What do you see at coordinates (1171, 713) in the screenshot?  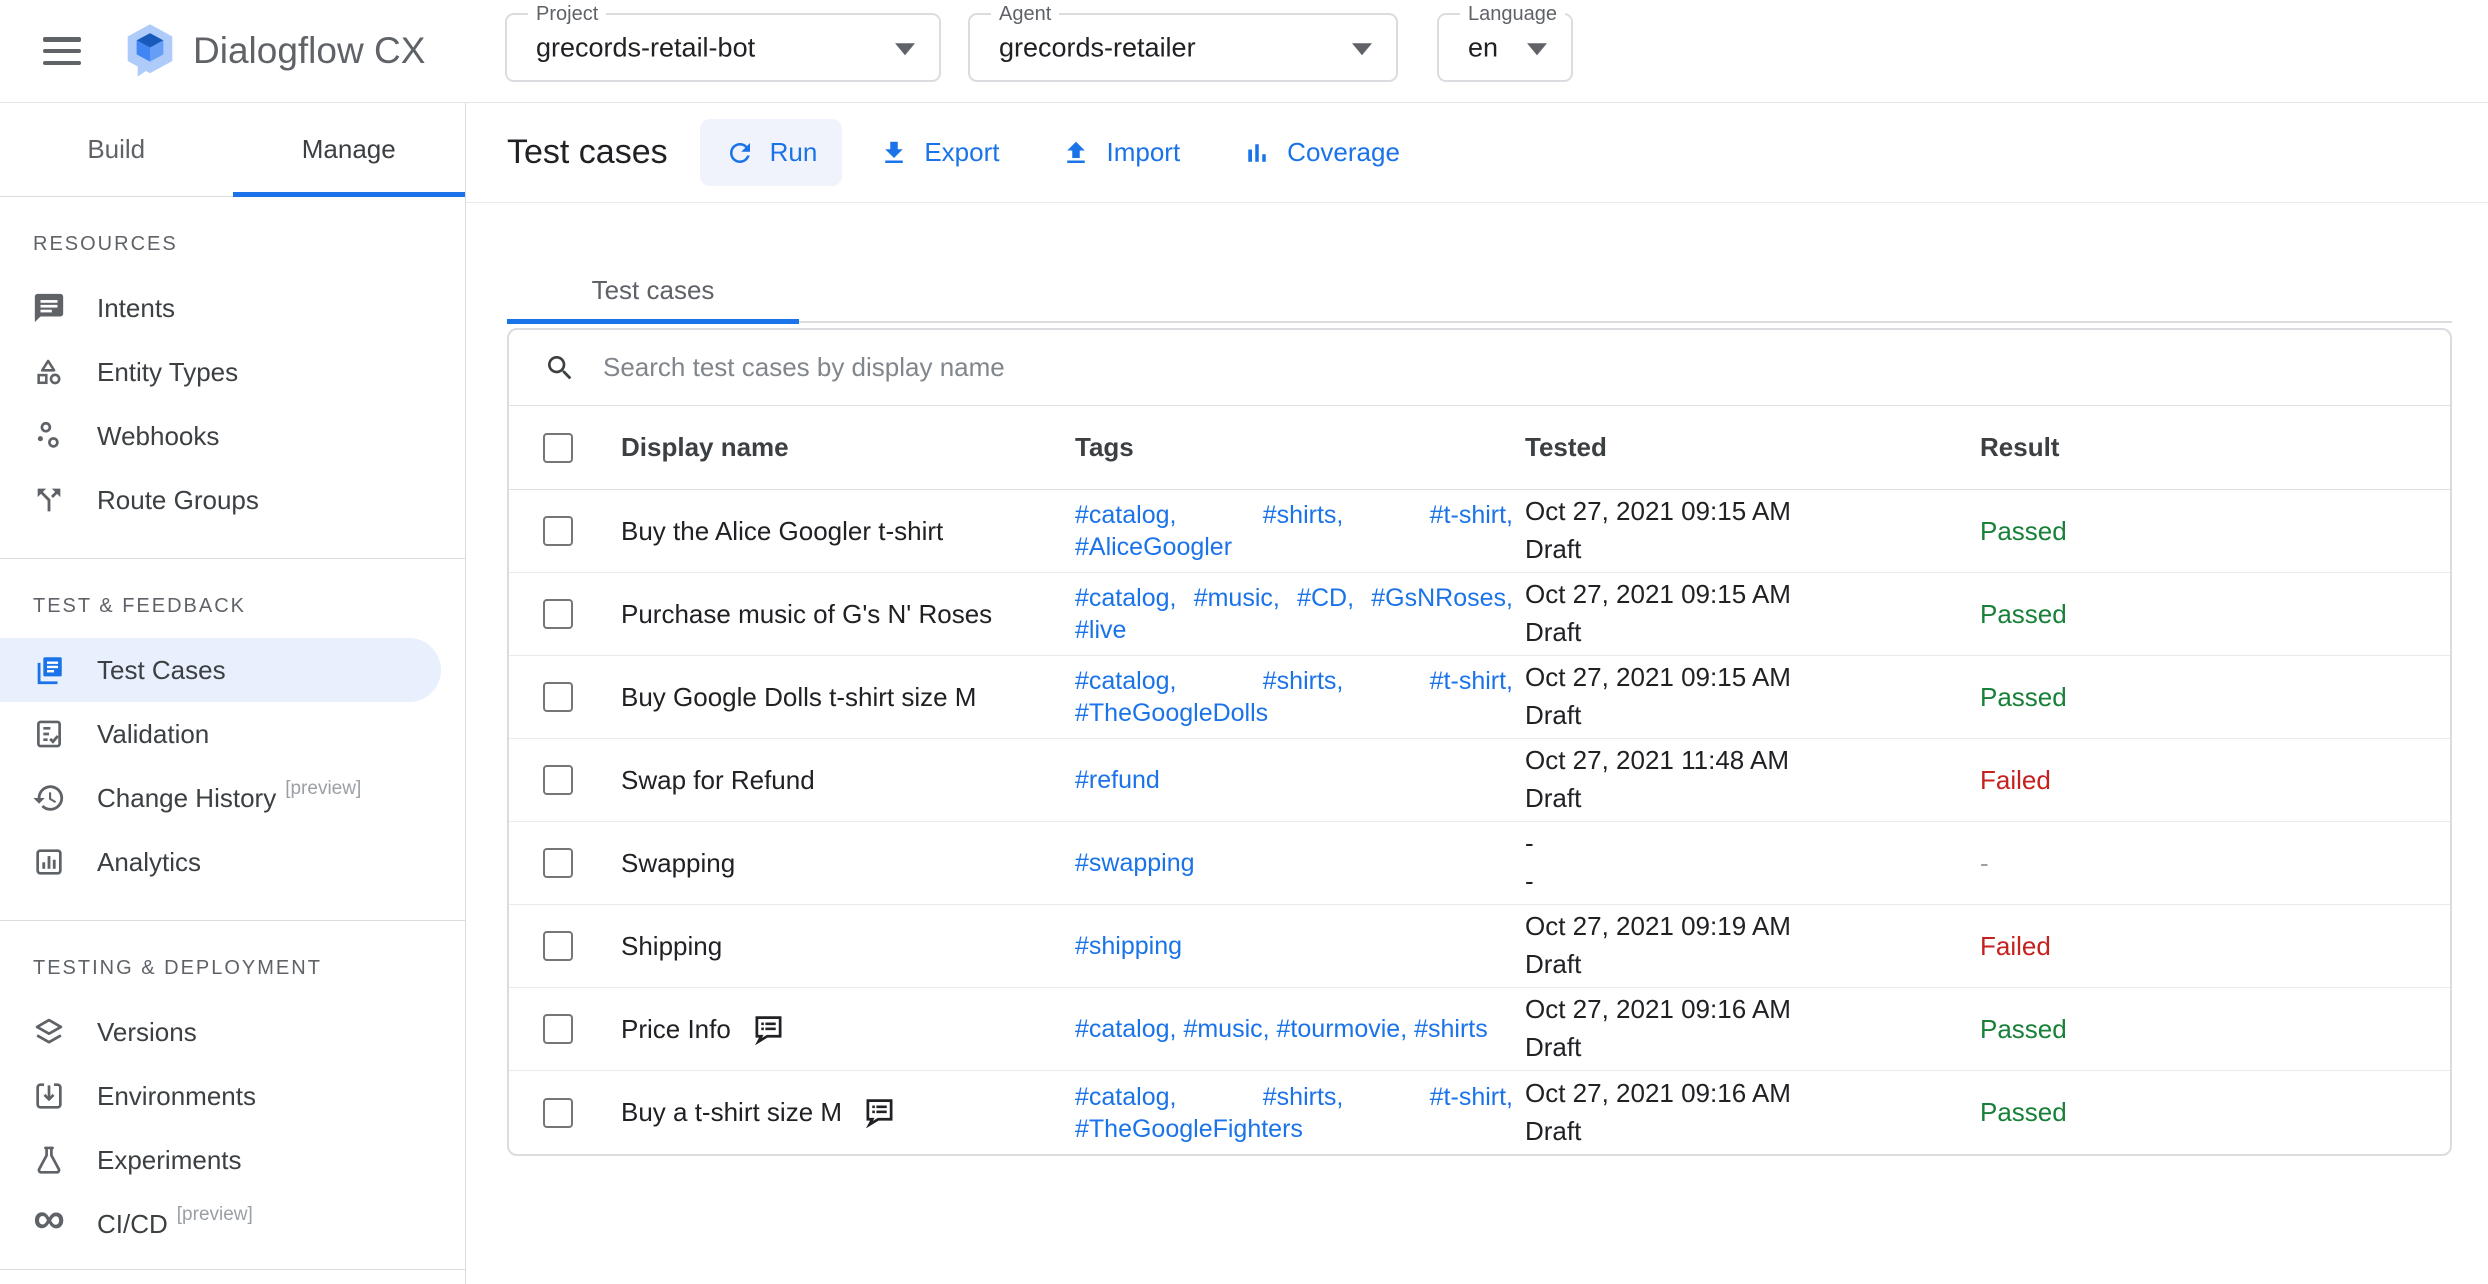 I see `tag-link: #TheGoogleDolls` at bounding box center [1171, 713].